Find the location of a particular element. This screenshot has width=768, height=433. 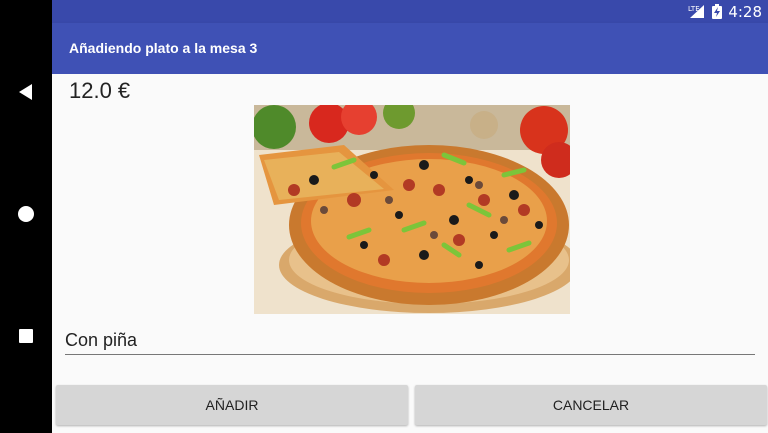

battery-charging-icon is located at coordinates (717, 11).